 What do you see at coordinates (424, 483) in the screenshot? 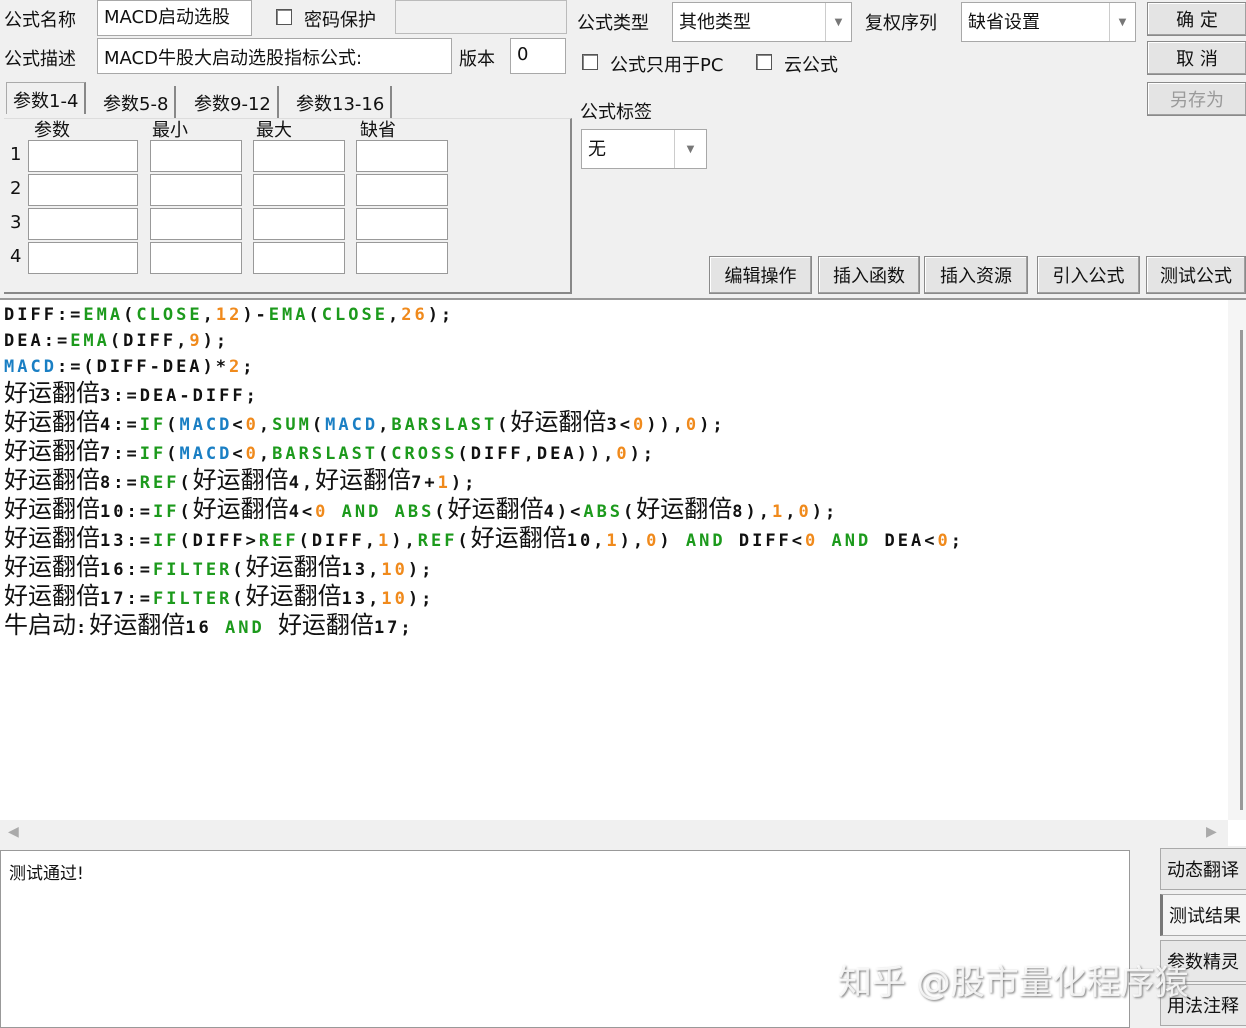
I see `code-text: 7+` at bounding box center [424, 483].